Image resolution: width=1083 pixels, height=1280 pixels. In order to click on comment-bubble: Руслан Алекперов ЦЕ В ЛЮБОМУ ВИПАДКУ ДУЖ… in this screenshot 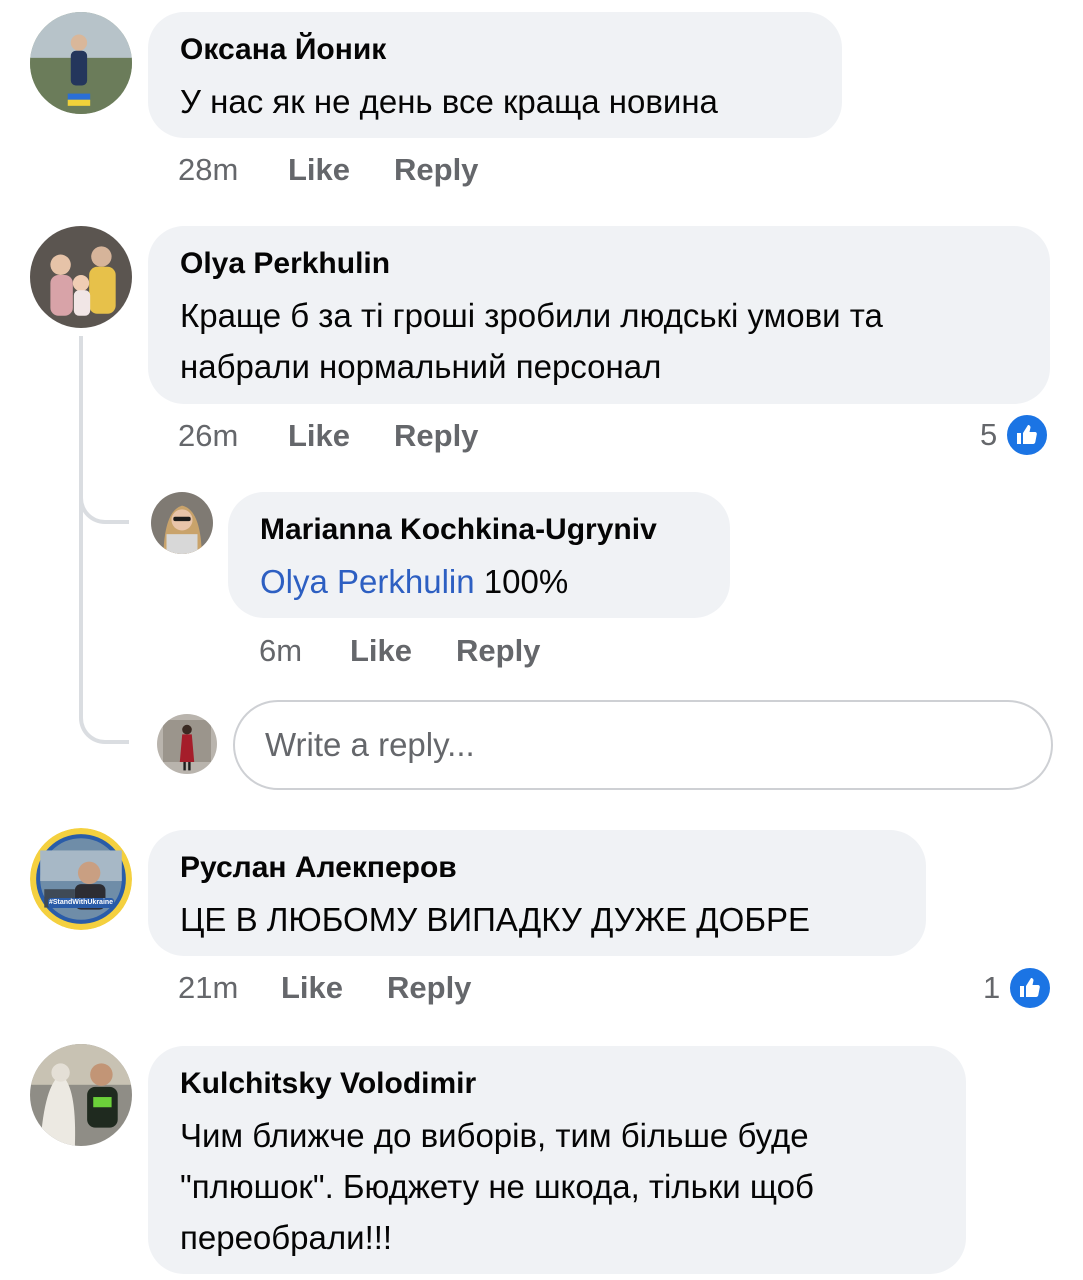, I will do `click(537, 893)`.